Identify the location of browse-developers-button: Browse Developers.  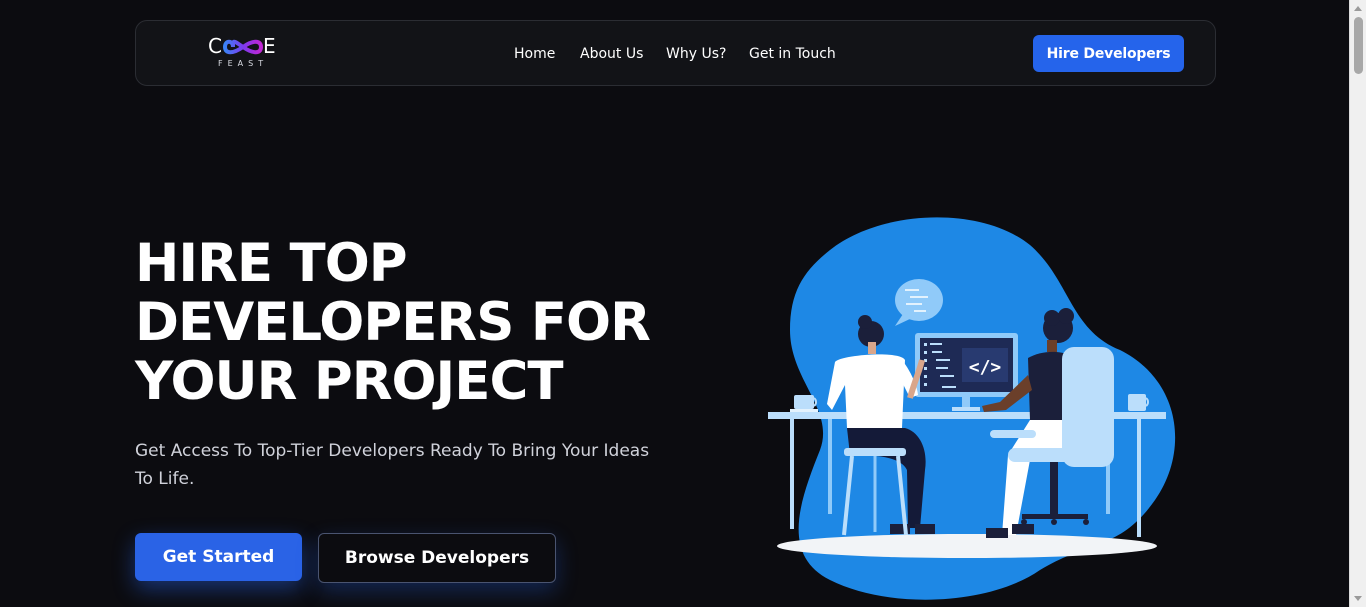
(437, 558).